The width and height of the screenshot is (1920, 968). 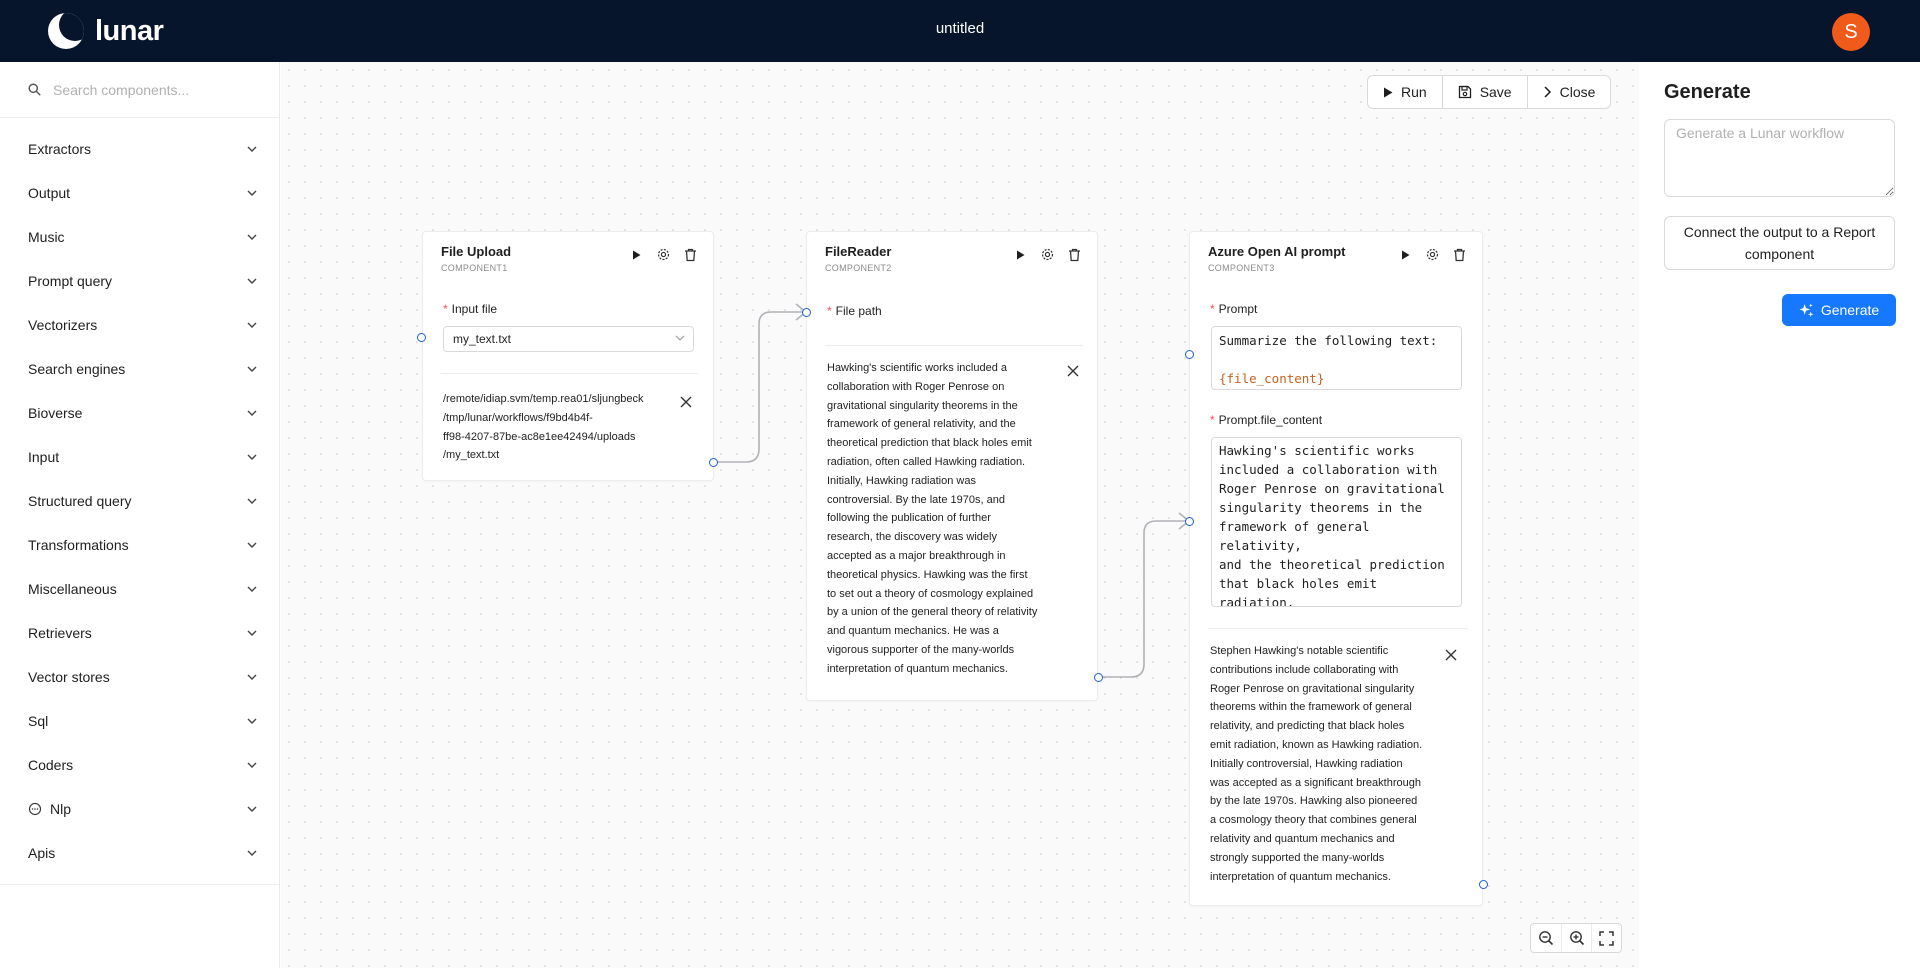 I want to click on zoom-in-icon, so click(x=1576, y=938).